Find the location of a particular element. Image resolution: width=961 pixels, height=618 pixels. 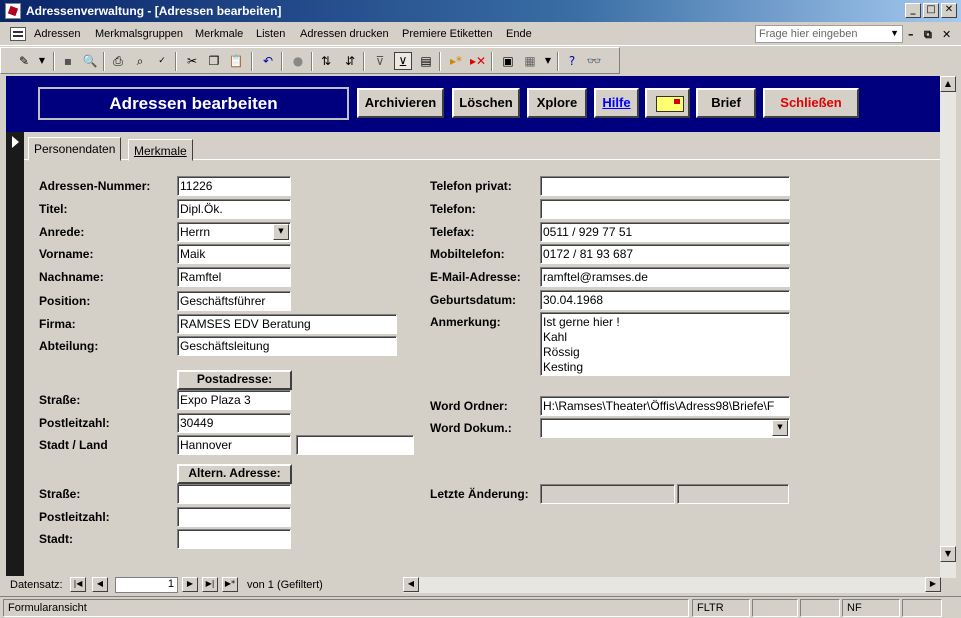

word-dokum-select: ▼ is located at coordinates (665, 428).